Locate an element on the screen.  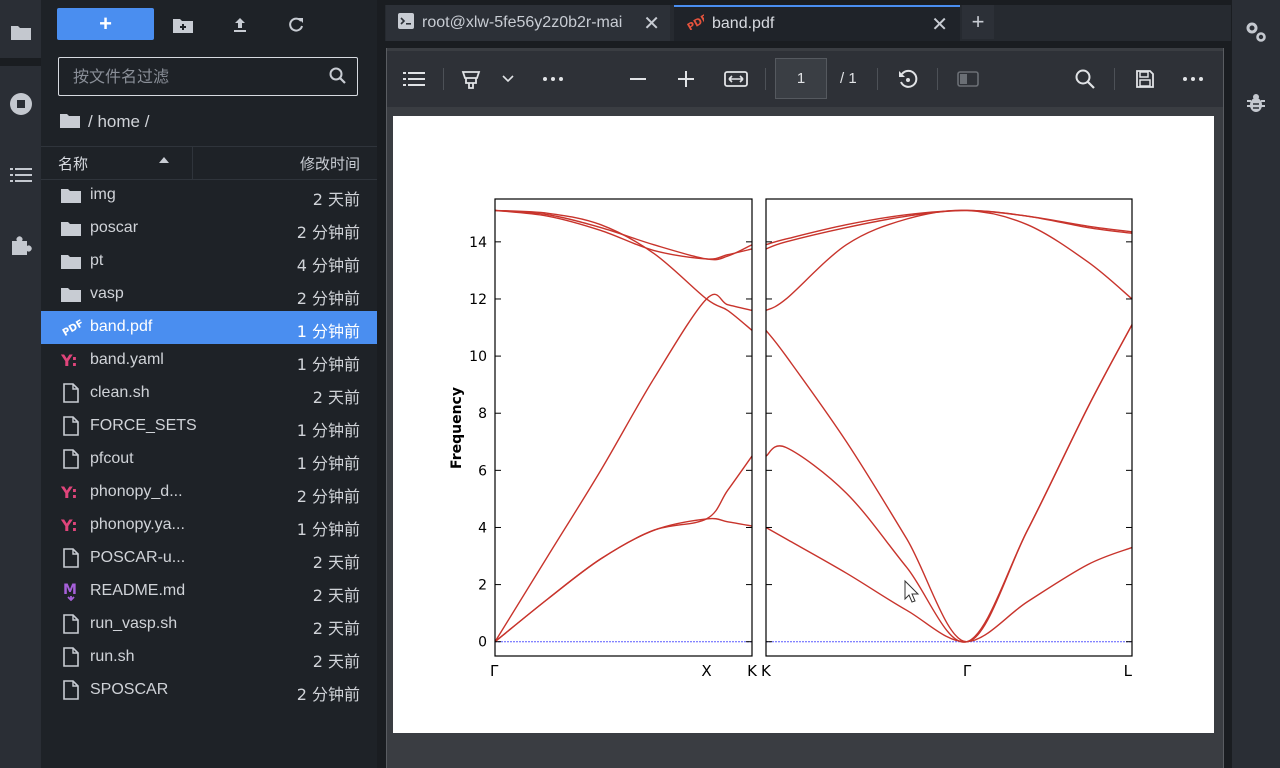
file-row: run_vasp.sh 2 天前 is located at coordinates (209, 624).